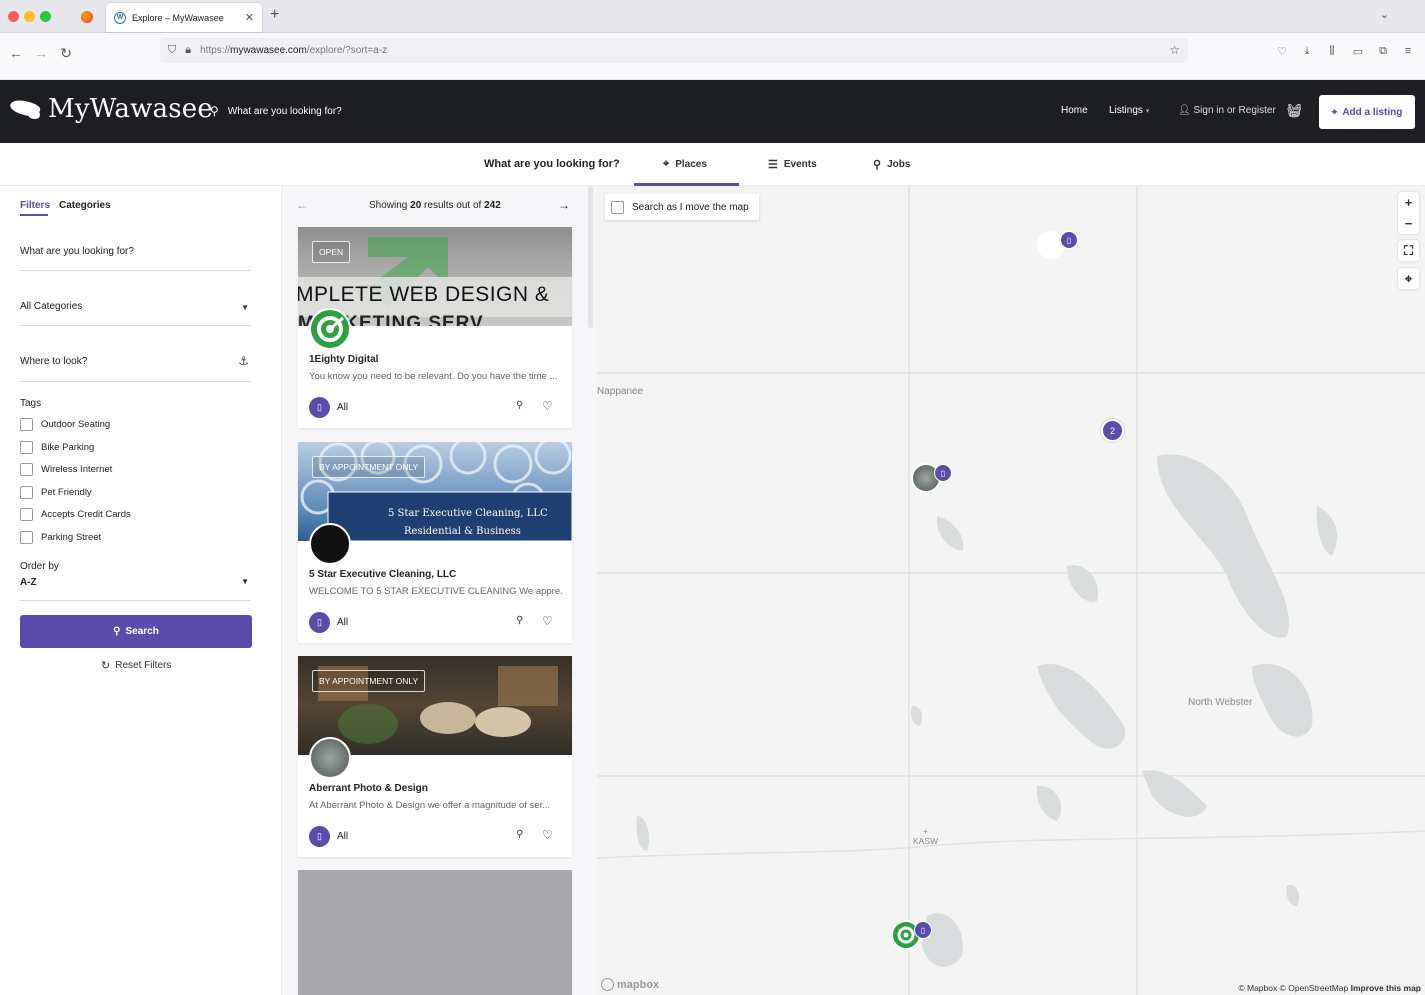 Image resolution: width=1425 pixels, height=995 pixels. Describe the element at coordinates (925, 831) in the screenshot. I see `airport-icon: +` at that location.